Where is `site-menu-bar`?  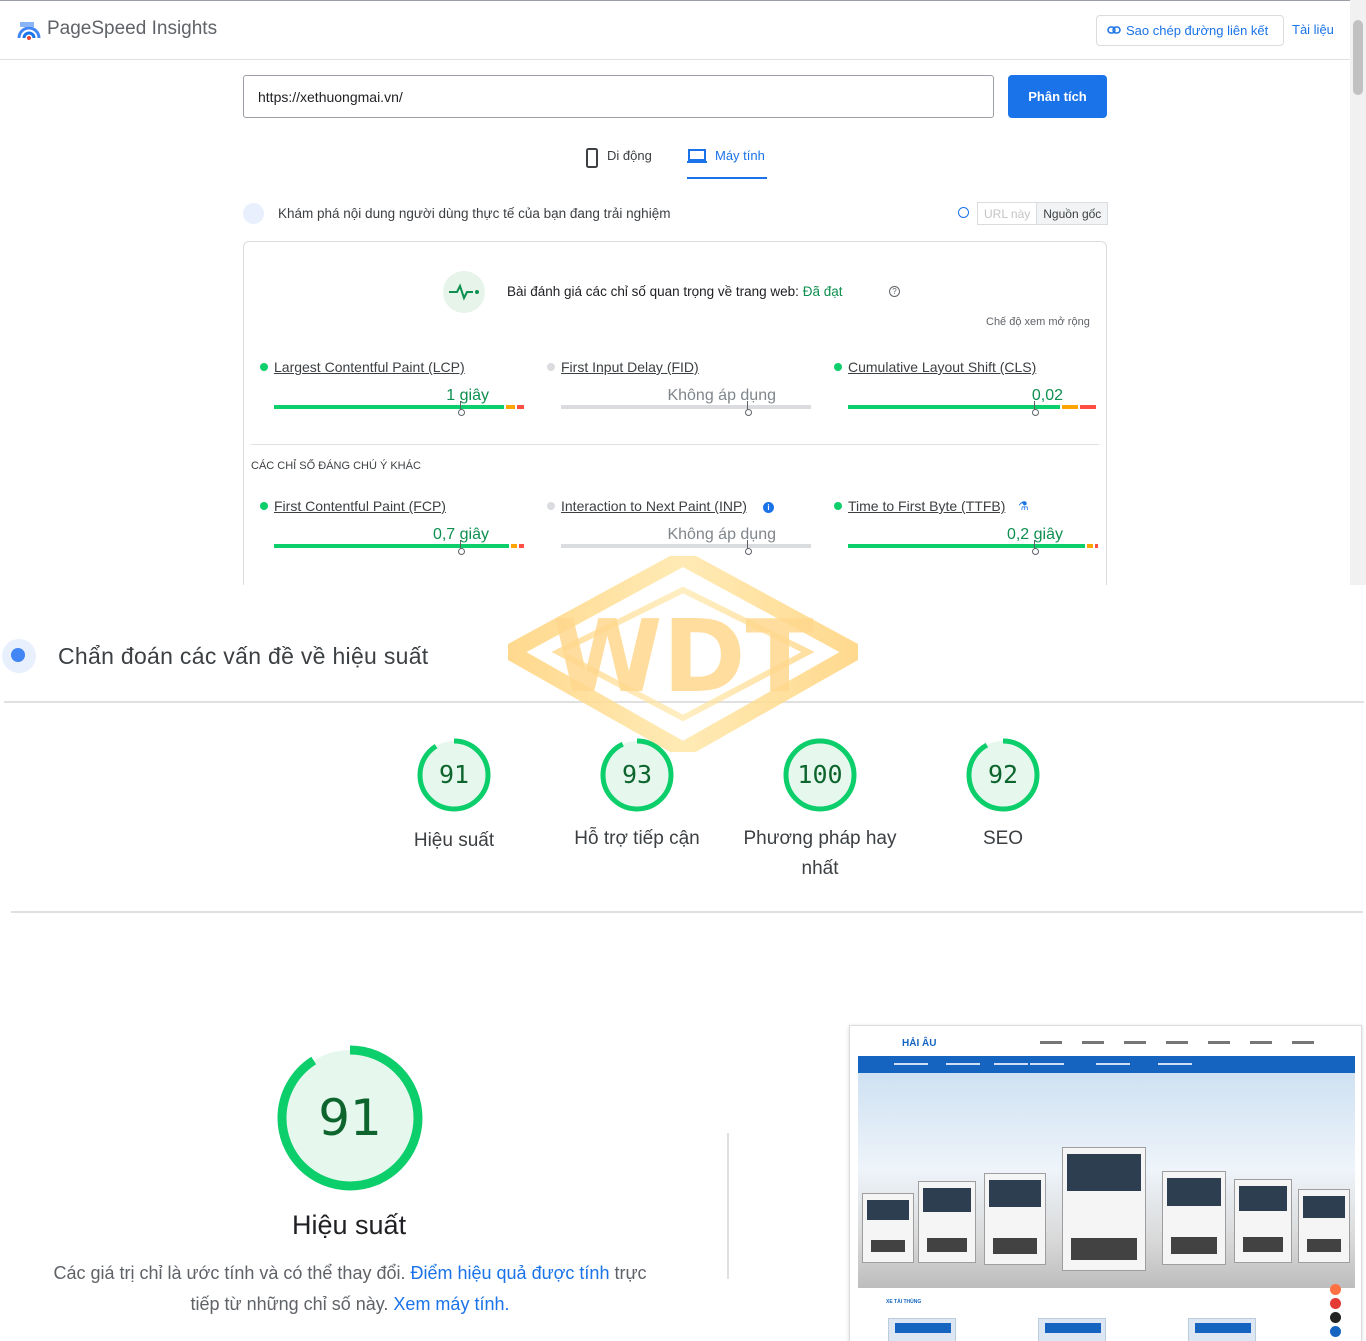
site-menu-bar is located at coordinates (1106, 1078).